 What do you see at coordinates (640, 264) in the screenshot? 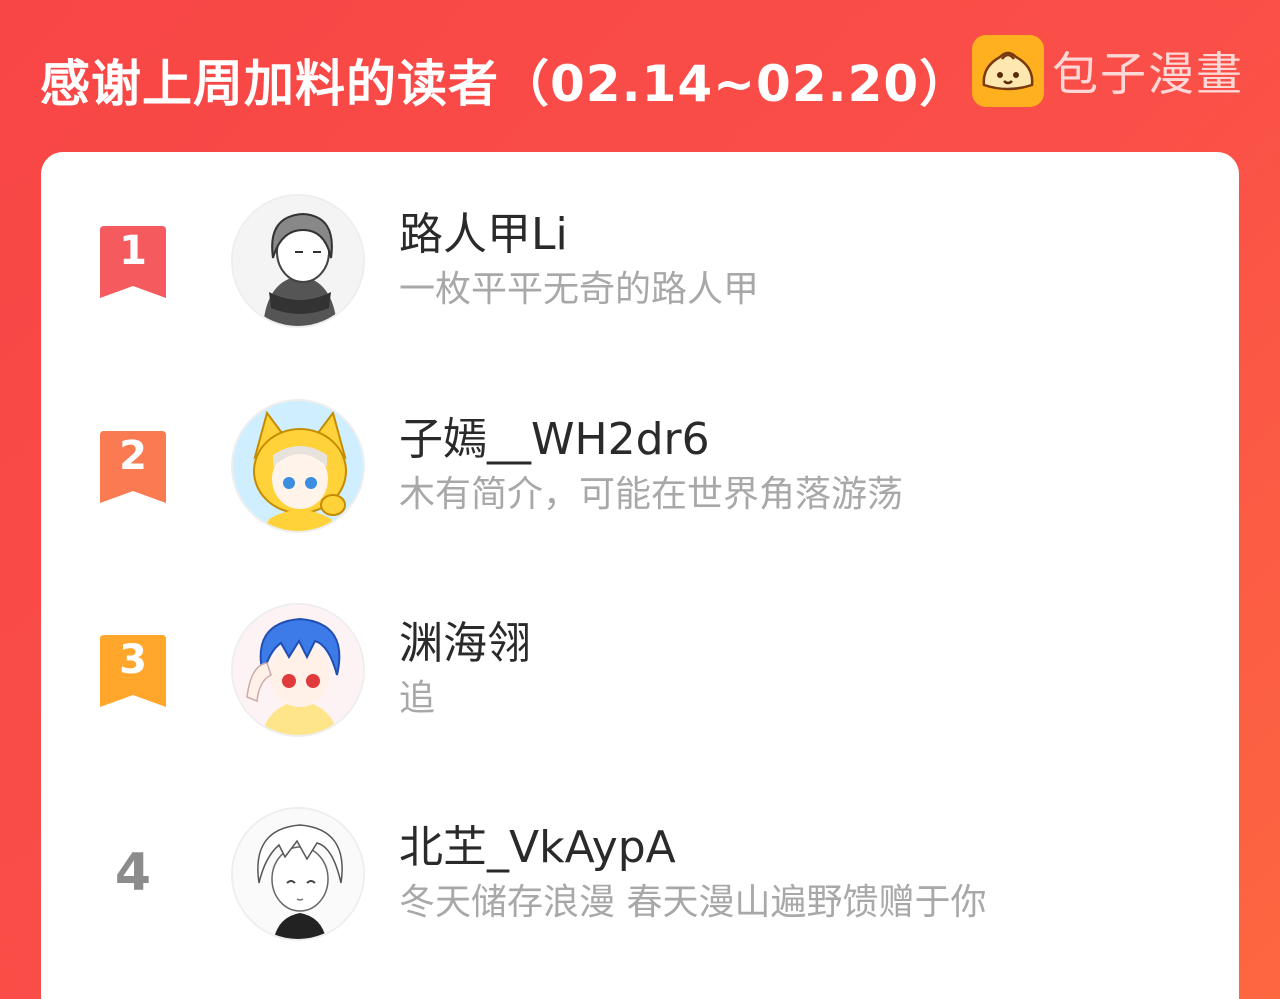
I see `list-item: 1 路人甲Li 一枚平平无奇的路人甲` at bounding box center [640, 264].